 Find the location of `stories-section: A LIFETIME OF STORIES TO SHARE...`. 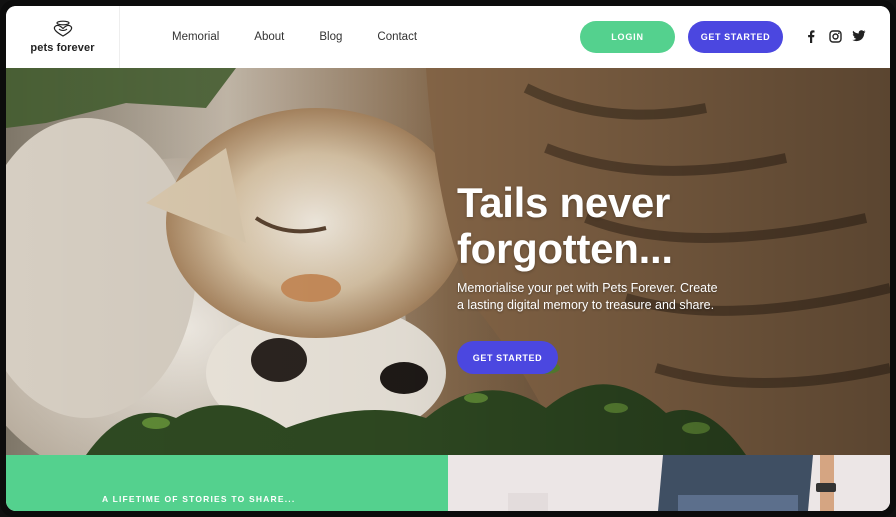

stories-section: A LIFETIME OF STORIES TO SHARE... is located at coordinates (227, 483).